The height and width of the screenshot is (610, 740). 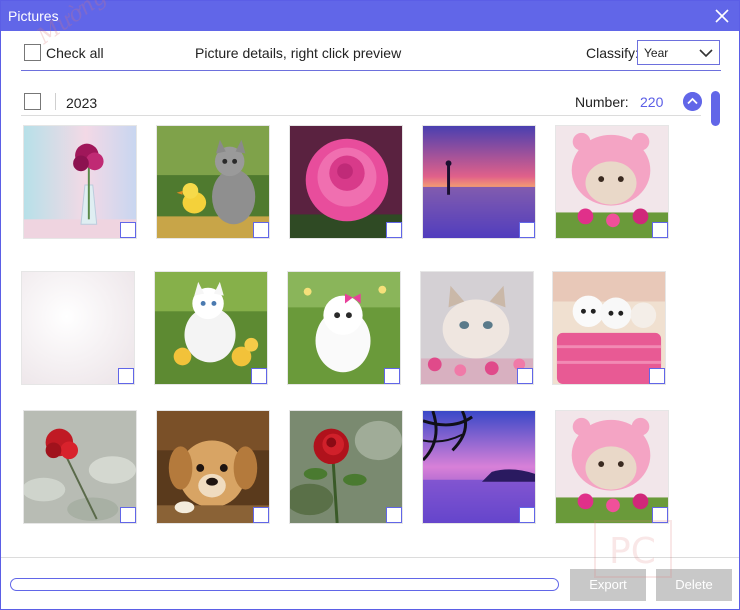 I want to click on delete-button: Delete, so click(x=694, y=585).